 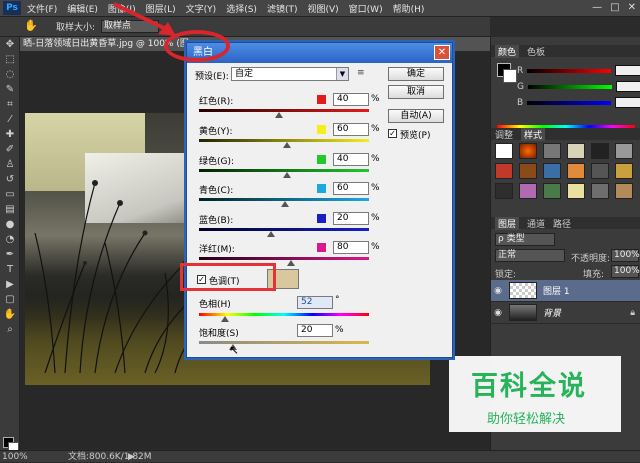 What do you see at coordinates (42, 8) in the screenshot?
I see `menu-file: 文件(F)` at bounding box center [42, 8].